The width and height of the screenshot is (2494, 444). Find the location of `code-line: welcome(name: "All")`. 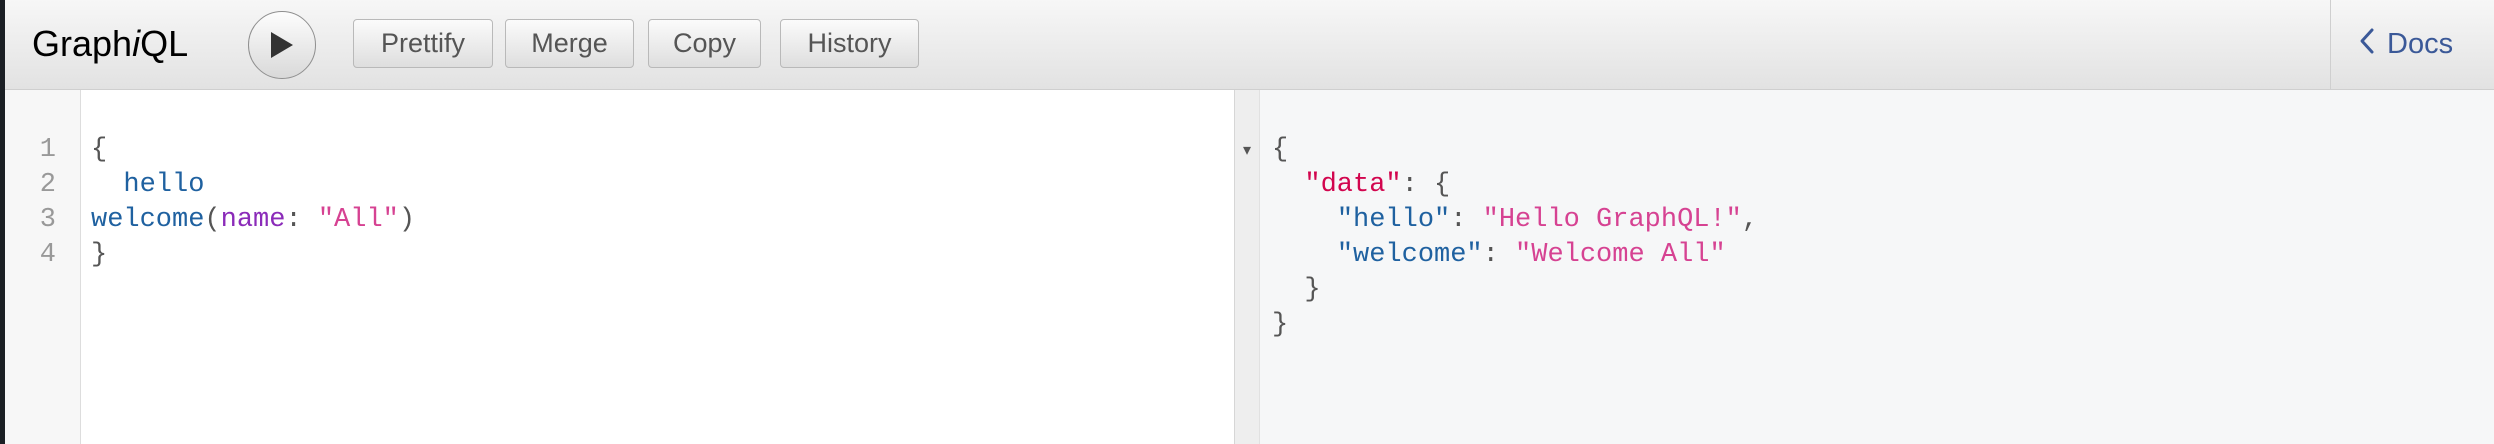

code-line: welcome(name: "All") is located at coordinates (253, 220).